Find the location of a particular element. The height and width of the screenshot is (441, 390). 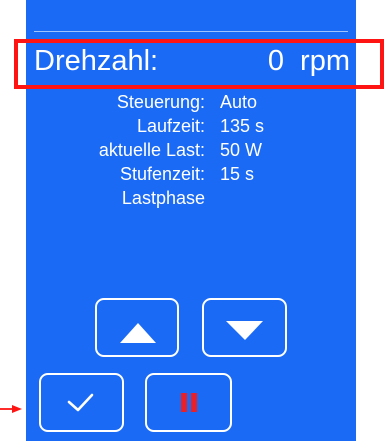

info-row-stufenzeit: Stufenzeit: 15 s is located at coordinates (191, 174).